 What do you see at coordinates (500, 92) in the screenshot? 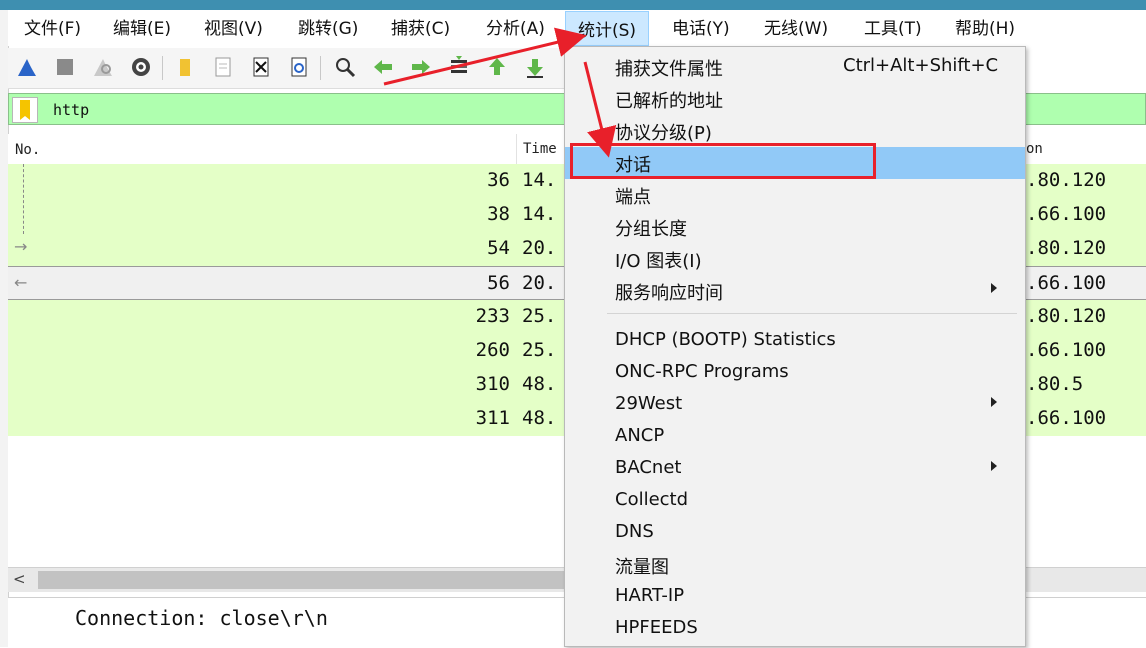
I see `annotation-arrows` at bounding box center [500, 92].